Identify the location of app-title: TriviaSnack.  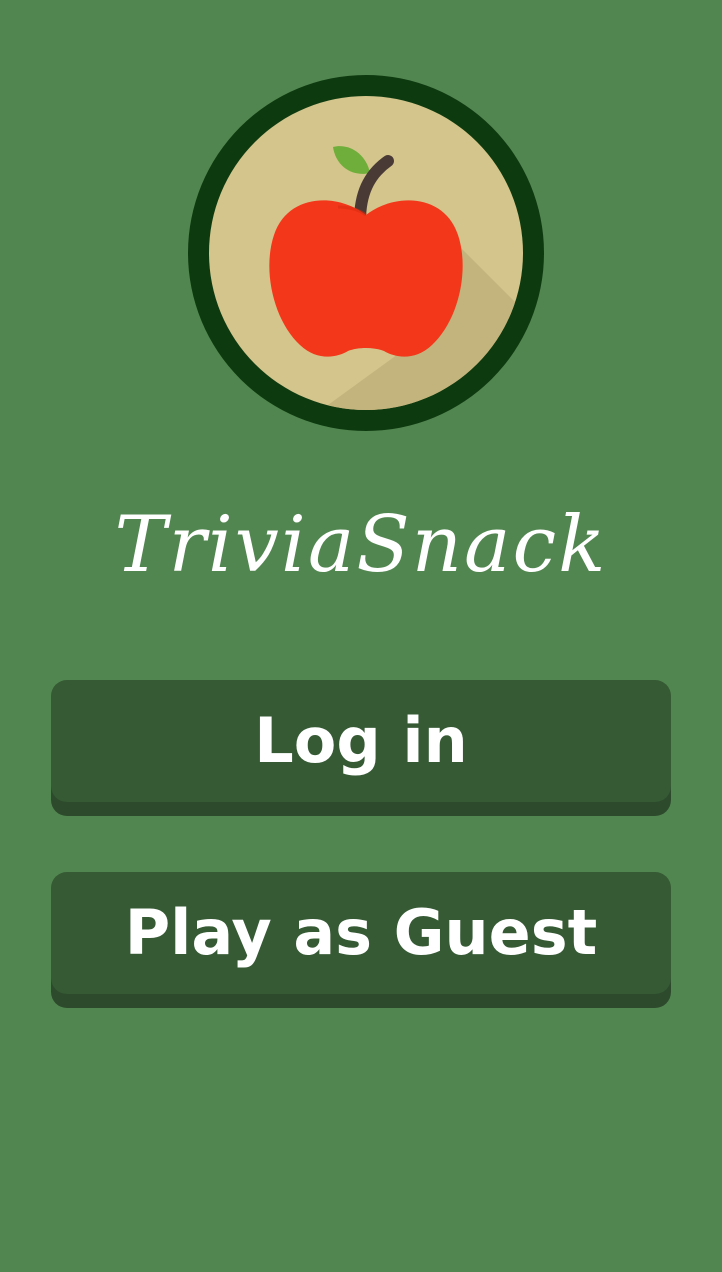
(361, 545).